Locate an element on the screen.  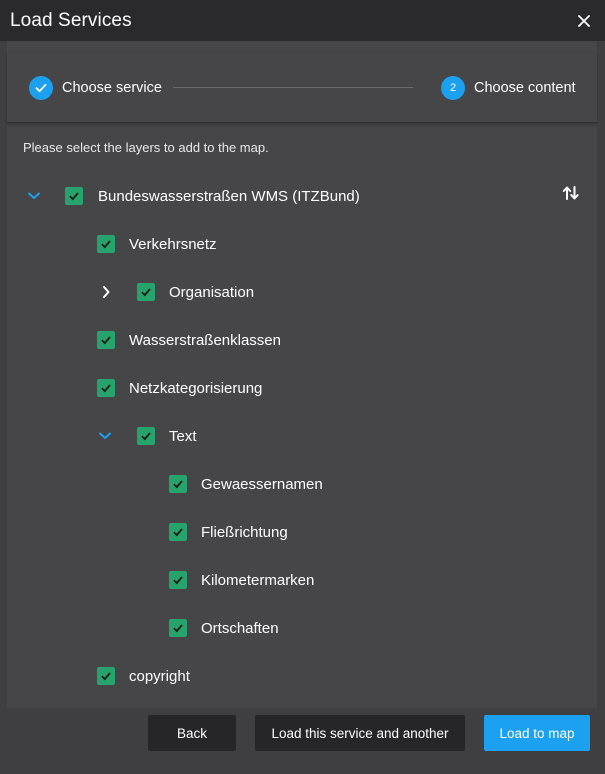
close-icon is located at coordinates (584, 21).